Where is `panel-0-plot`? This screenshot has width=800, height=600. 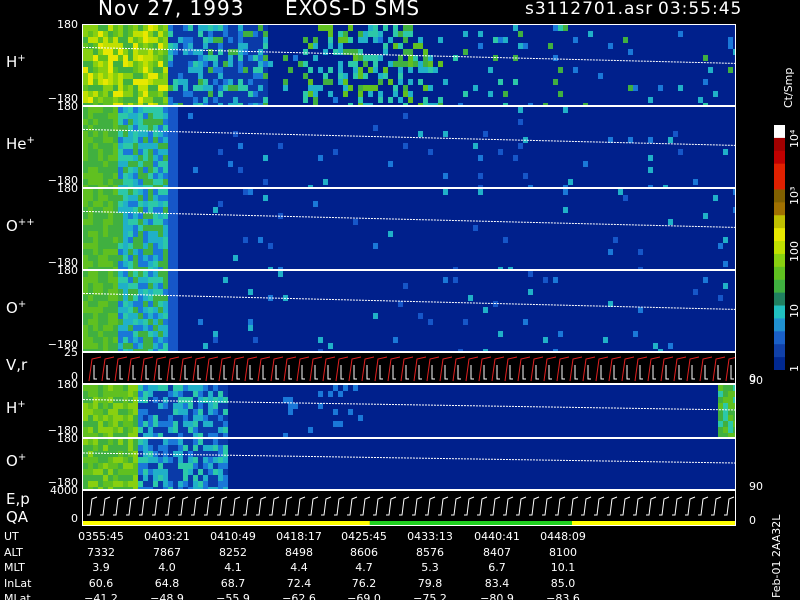
panel-0-plot is located at coordinates (409, 65).